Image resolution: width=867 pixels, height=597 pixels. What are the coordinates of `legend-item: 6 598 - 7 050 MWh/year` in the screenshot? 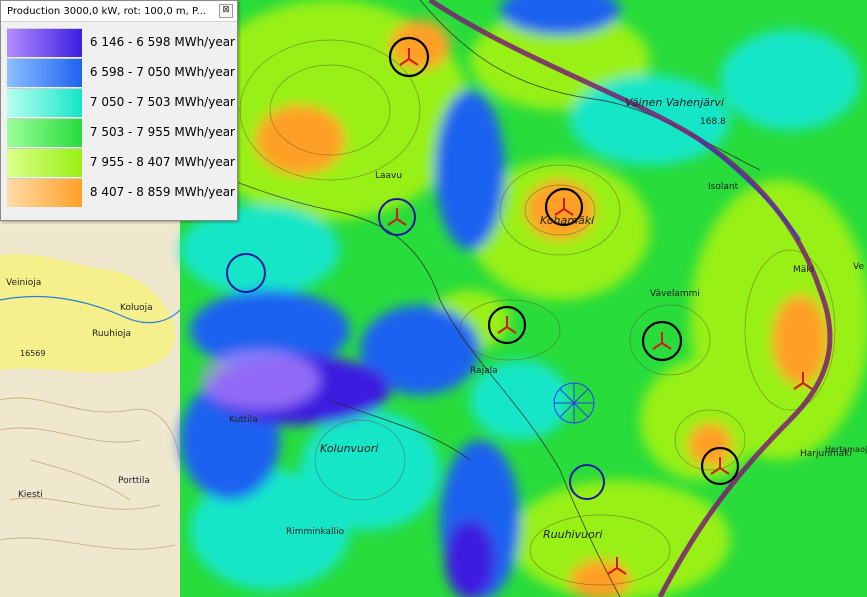 It's located at (121, 72).